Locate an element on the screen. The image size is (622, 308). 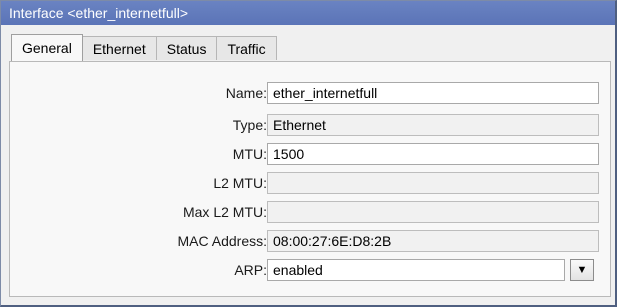
max-l2mtu-label: Max L2 MTU: is located at coordinates (224, 212).